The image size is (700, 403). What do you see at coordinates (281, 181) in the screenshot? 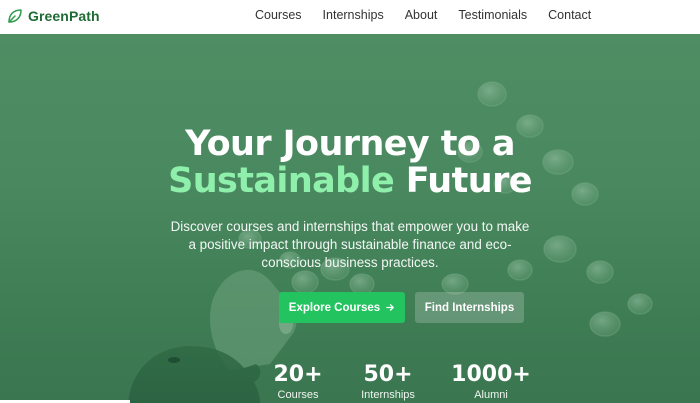
I see `hero-title-accent: Sustainable` at bounding box center [281, 181].